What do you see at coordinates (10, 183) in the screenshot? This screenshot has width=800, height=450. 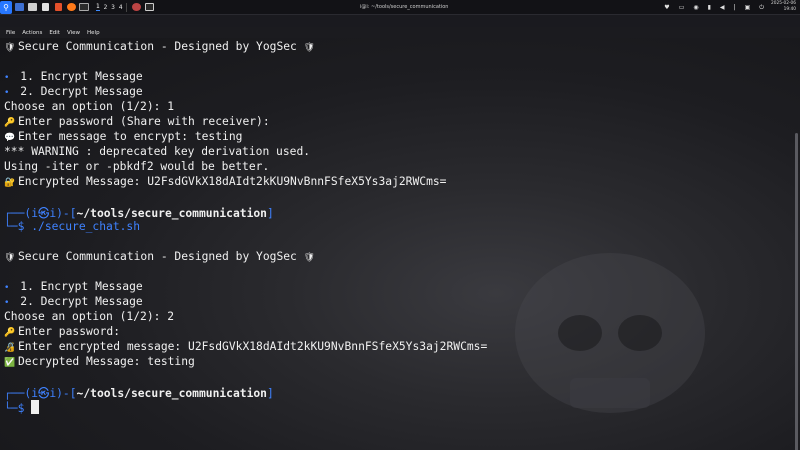 I see `lock-key-icon: 🔐` at bounding box center [10, 183].